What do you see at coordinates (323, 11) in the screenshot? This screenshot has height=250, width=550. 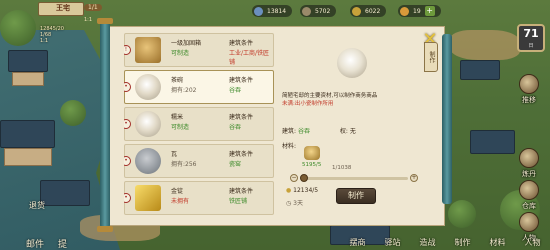 I see `resource-value: 5702` at bounding box center [323, 11].